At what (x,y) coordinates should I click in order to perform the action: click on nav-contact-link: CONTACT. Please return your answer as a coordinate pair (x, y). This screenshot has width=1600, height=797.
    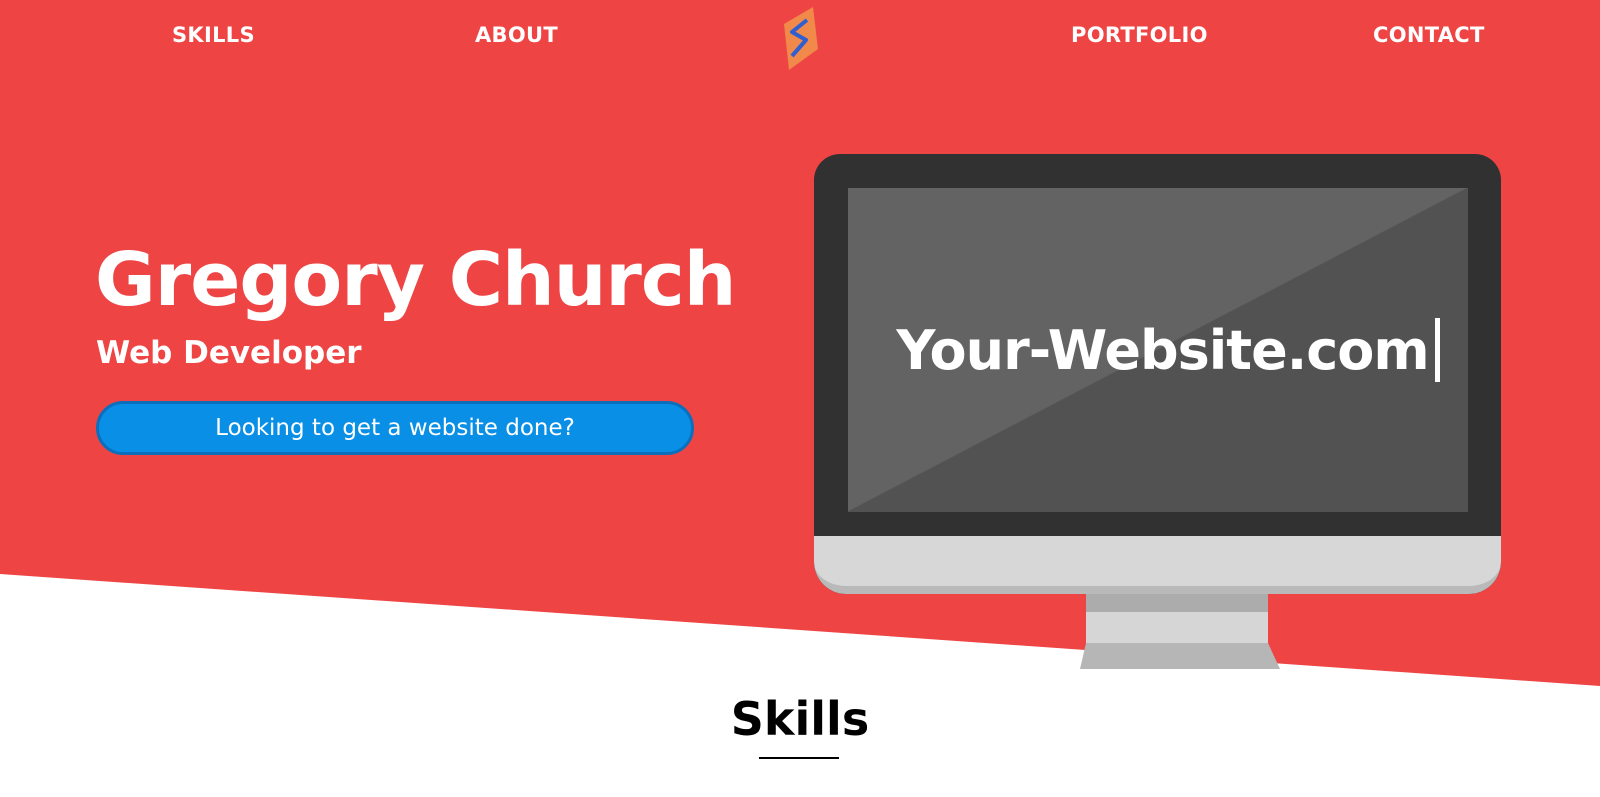
    Looking at the image, I should click on (1429, 35).